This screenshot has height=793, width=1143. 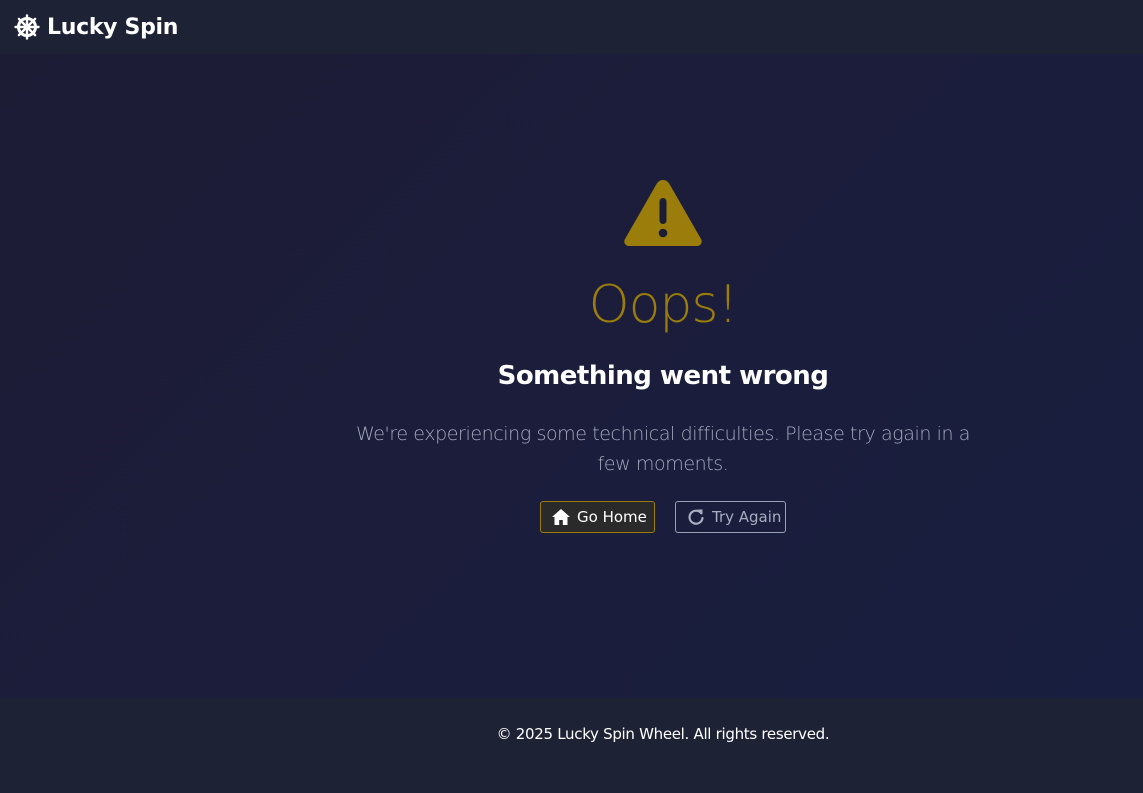 I want to click on go-home-label: Go Home, so click(x=612, y=517).